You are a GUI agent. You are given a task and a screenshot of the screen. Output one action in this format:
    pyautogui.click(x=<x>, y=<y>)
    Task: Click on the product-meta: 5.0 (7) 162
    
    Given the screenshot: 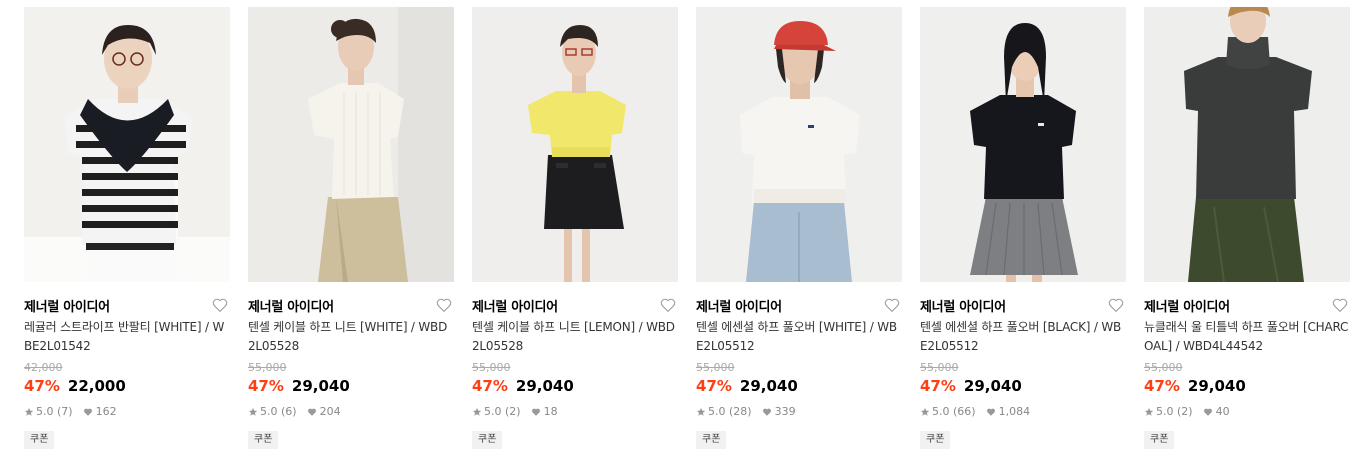 What is the action you would take?
    pyautogui.click(x=127, y=412)
    